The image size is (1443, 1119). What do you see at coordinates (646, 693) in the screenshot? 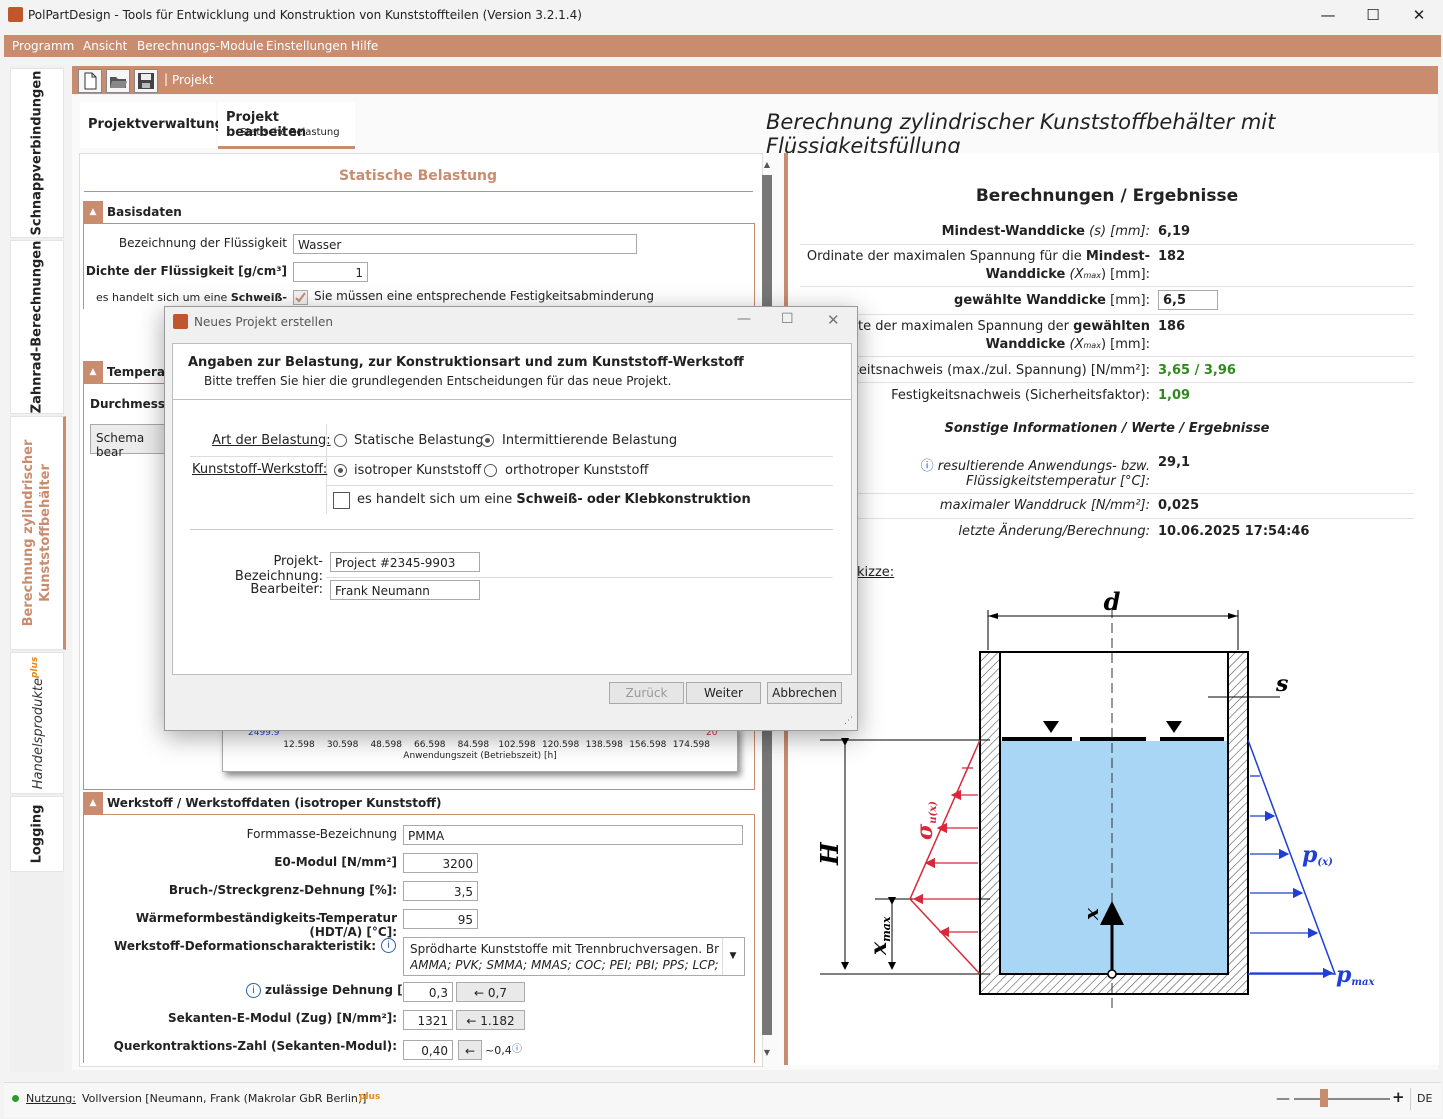
I see `back-button: Zurück` at bounding box center [646, 693].